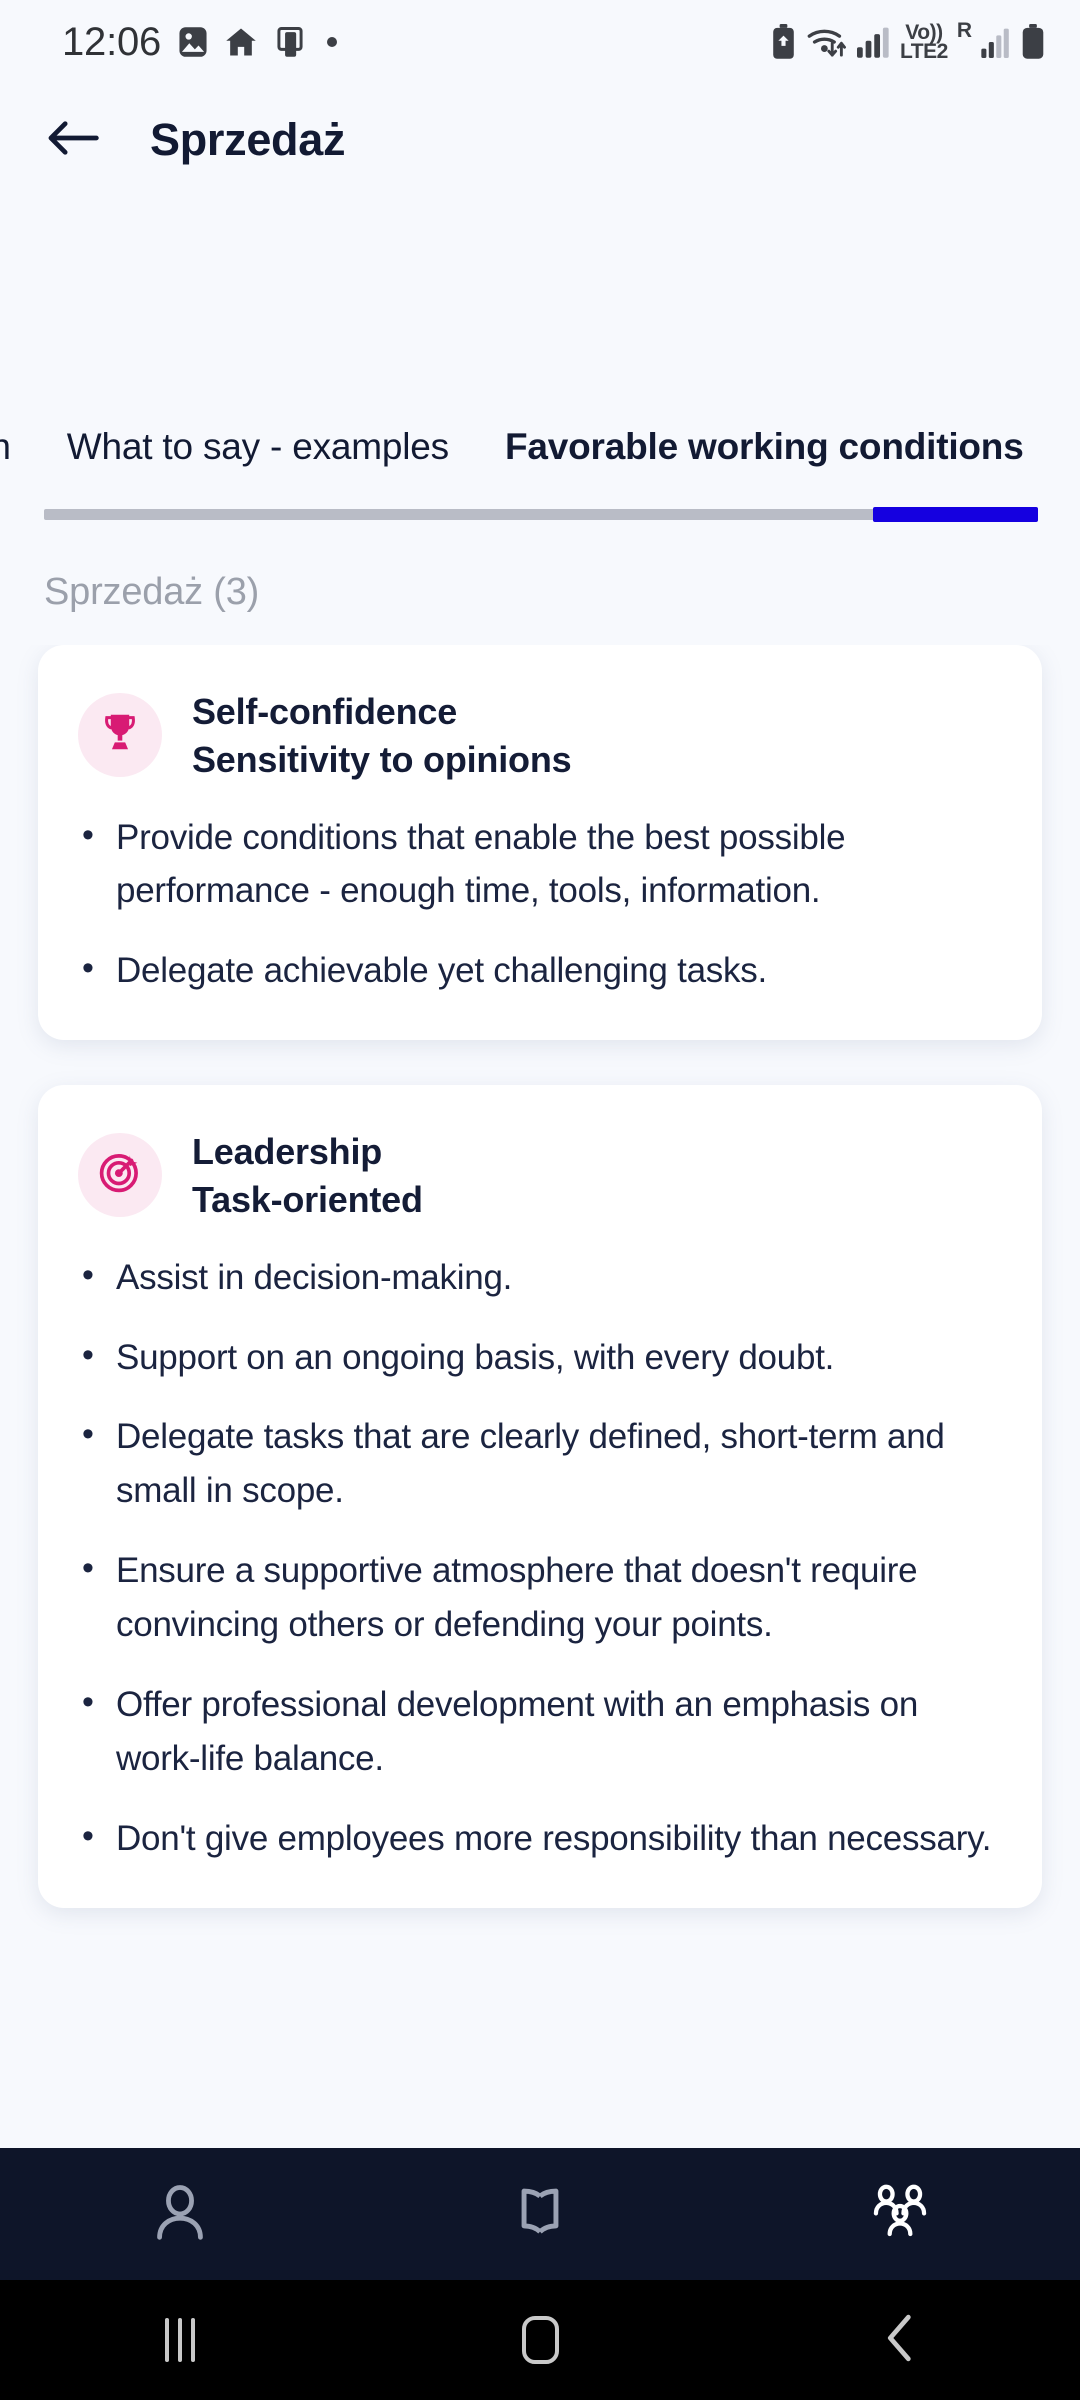  Describe the element at coordinates (764, 447) in the screenshot. I see `tab-favorable-working-conditions: Favorable working conditions` at that location.